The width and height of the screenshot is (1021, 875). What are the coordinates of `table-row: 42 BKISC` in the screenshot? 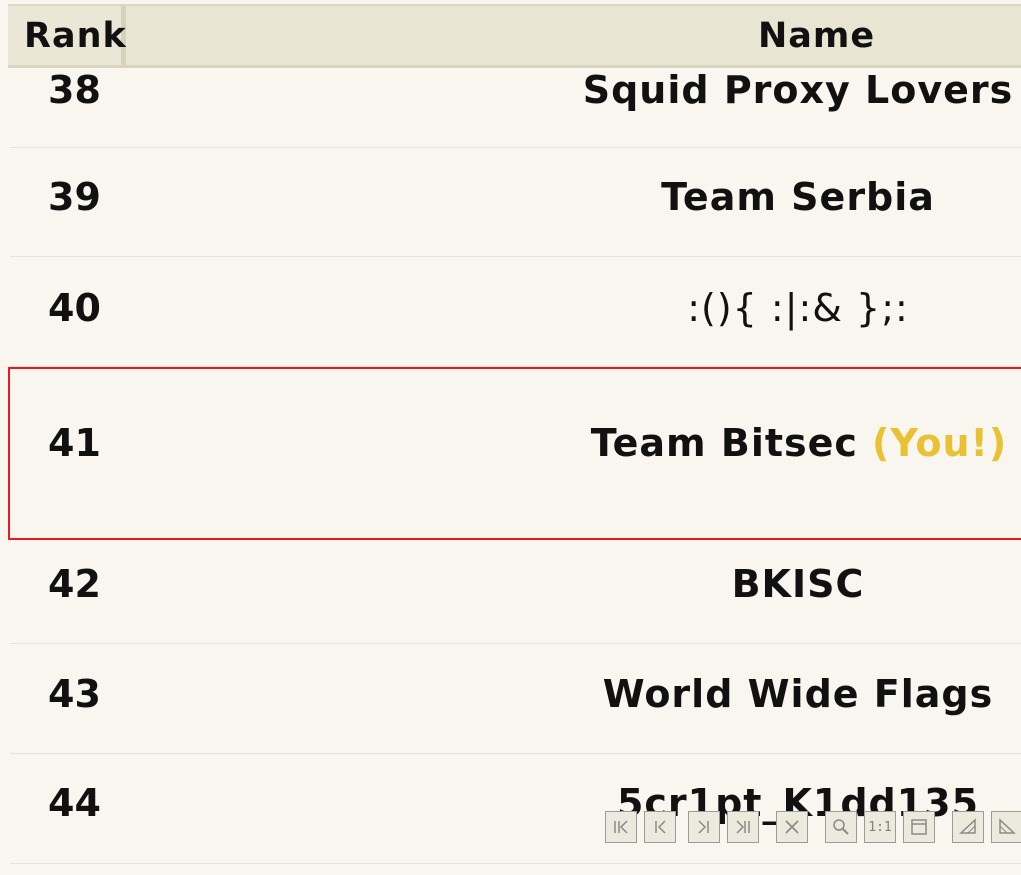 It's located at (515, 592).